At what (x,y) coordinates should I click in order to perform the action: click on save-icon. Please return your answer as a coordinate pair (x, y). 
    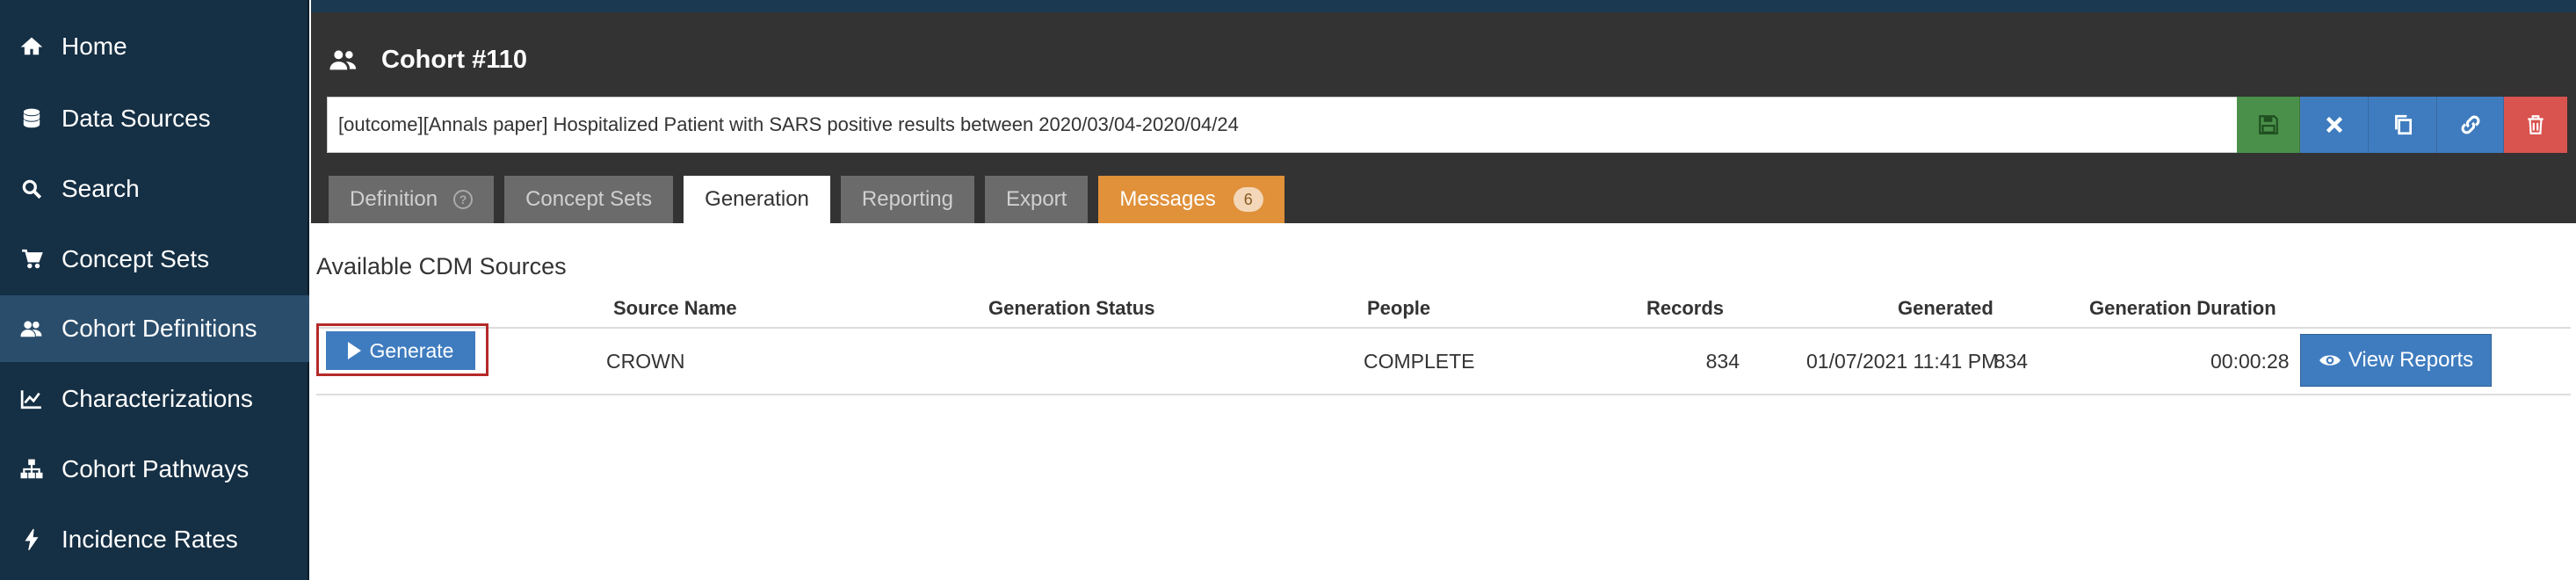
    Looking at the image, I should click on (2268, 125).